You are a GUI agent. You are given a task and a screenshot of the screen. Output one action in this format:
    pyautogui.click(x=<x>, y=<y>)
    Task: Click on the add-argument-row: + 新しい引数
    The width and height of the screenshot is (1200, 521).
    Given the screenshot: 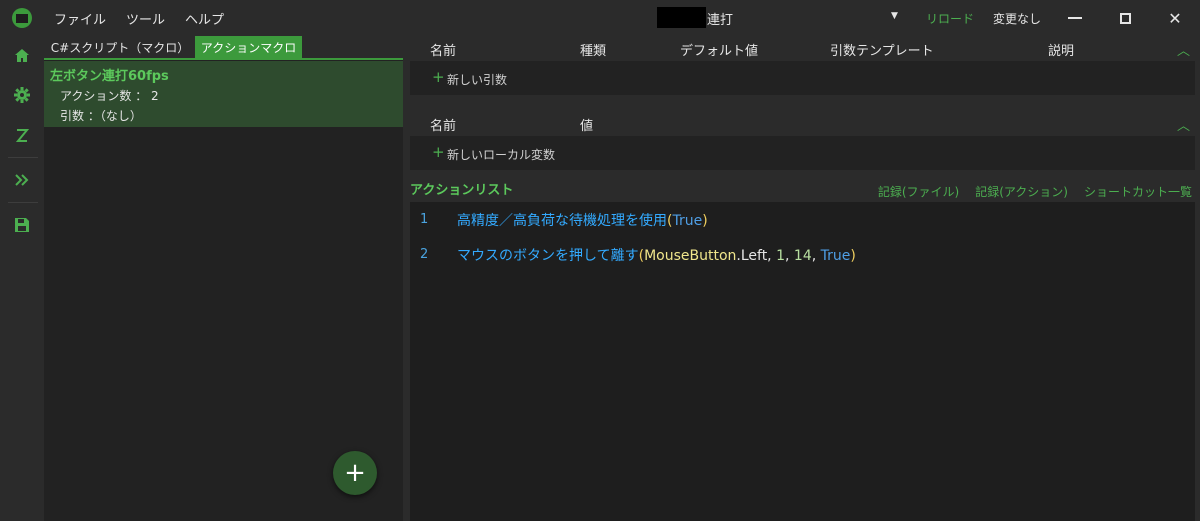 What is the action you would take?
    pyautogui.click(x=802, y=78)
    